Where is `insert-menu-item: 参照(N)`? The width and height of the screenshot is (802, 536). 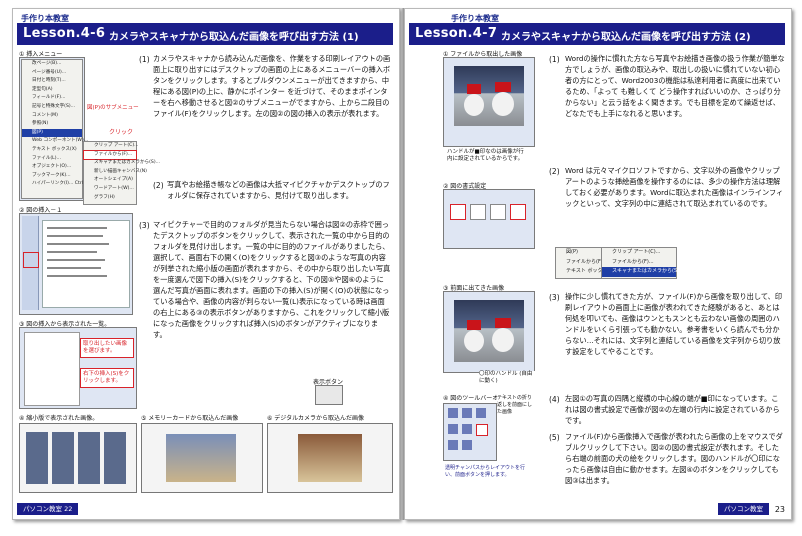 insert-menu-item: 参照(N) is located at coordinates (52, 124).